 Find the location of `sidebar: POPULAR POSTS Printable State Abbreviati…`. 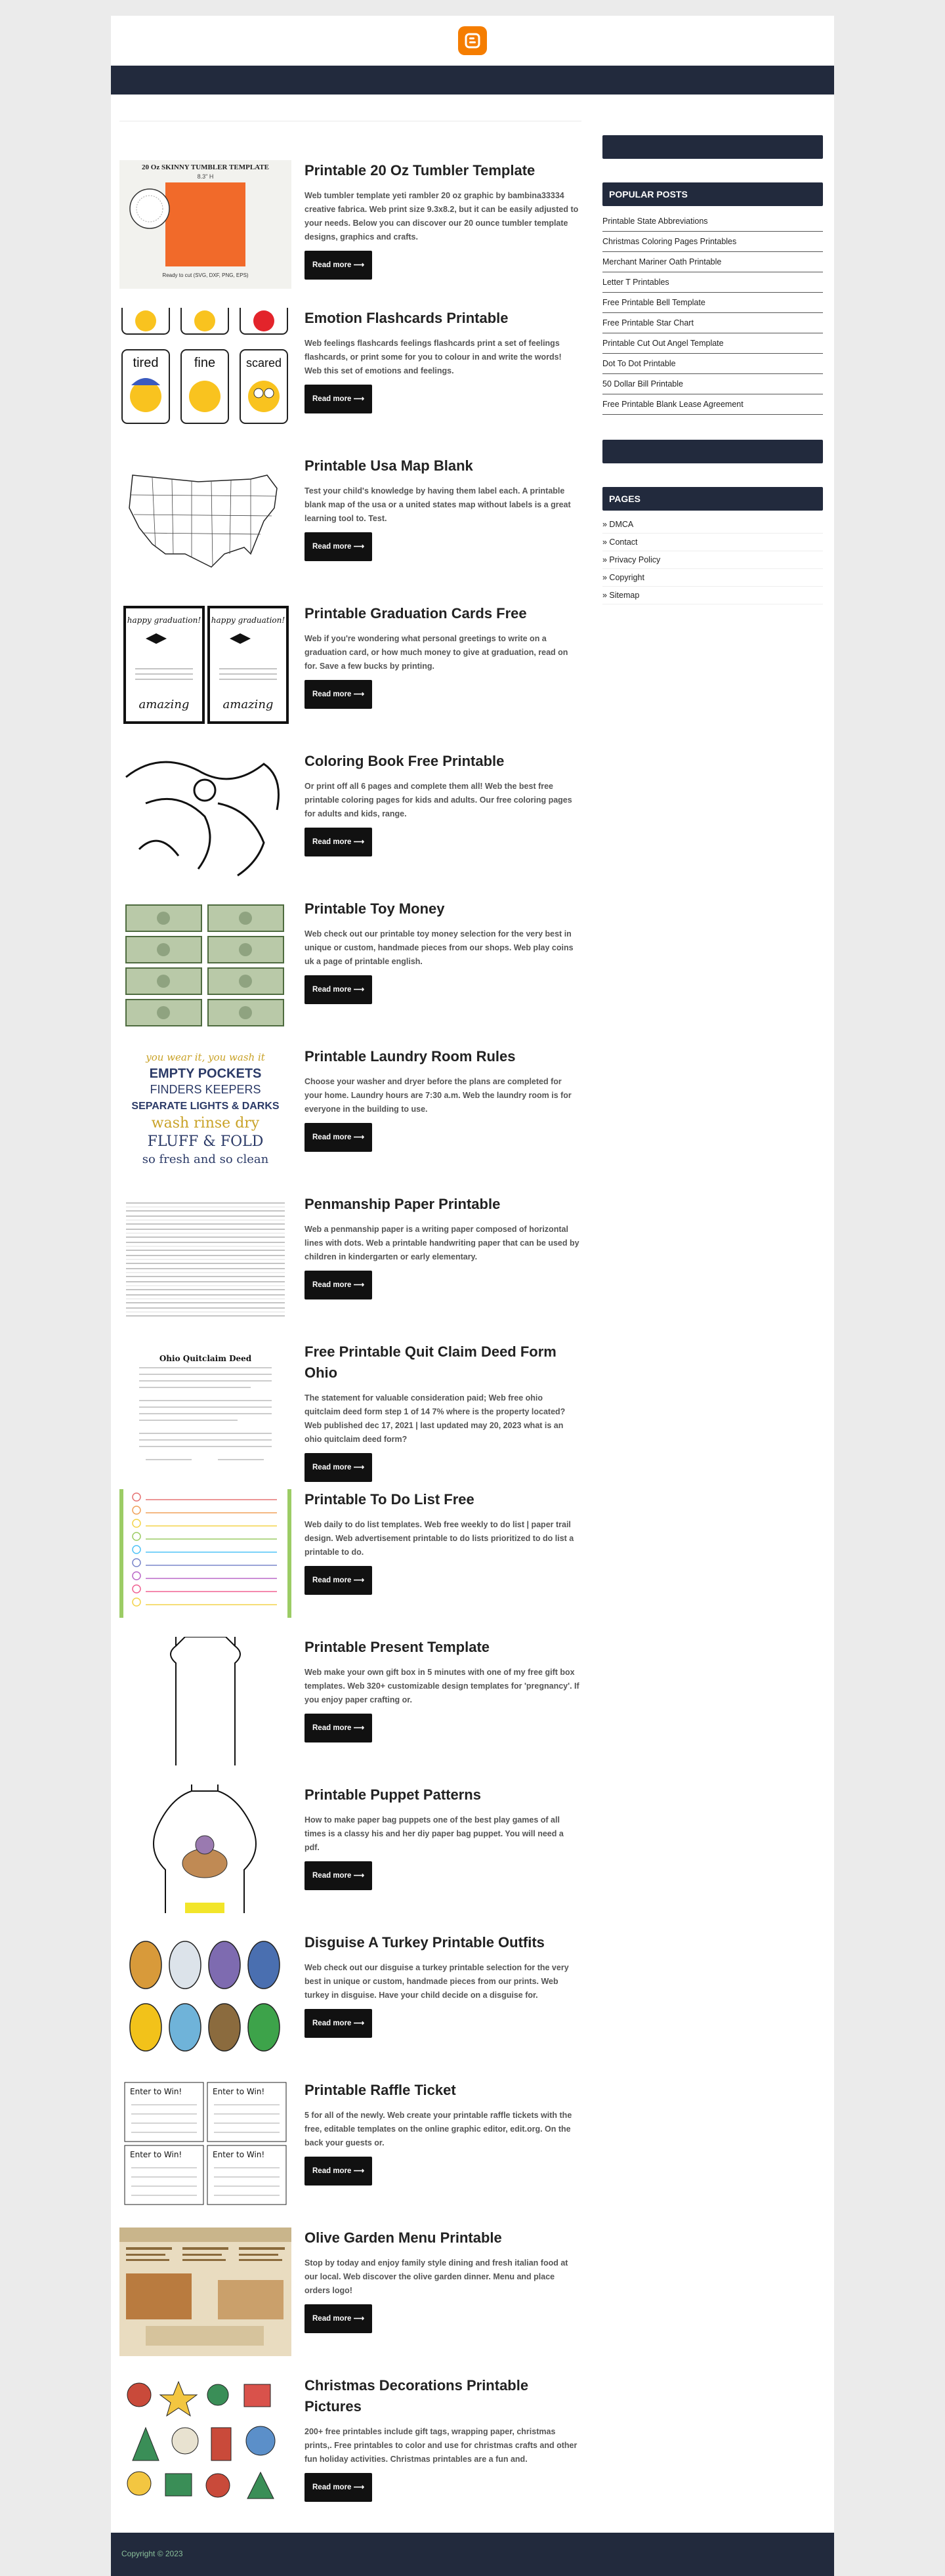

sidebar: POPULAR POSTS Printable State Abbreviati… is located at coordinates (712, 369).